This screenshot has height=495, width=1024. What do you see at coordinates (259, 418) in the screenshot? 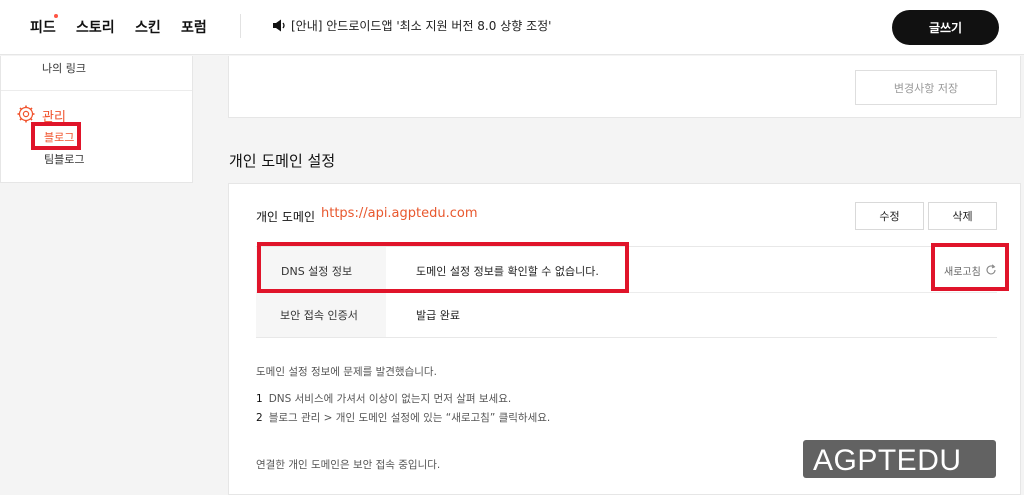
I see `step-number: 2` at bounding box center [259, 418].